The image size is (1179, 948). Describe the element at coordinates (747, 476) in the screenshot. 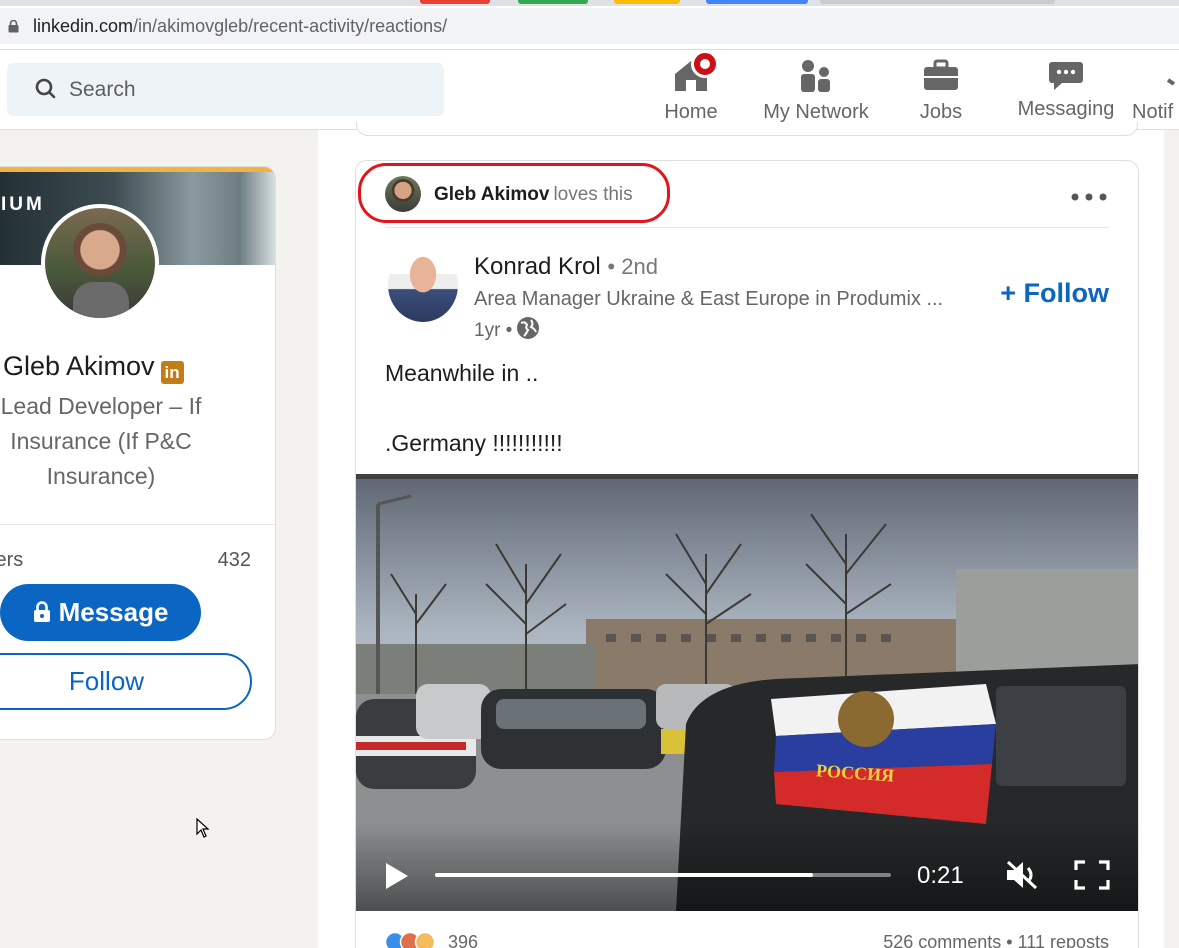

I see `video-top-border` at that location.